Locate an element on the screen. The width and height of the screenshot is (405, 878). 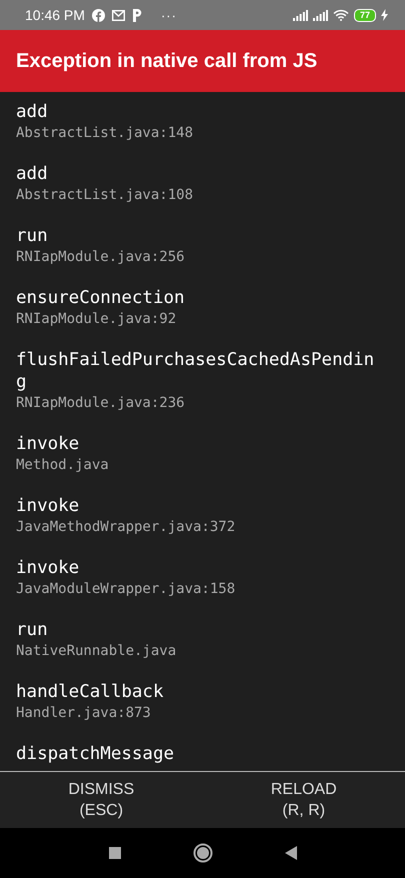
method-name: ensureConnection is located at coordinates (101, 298).